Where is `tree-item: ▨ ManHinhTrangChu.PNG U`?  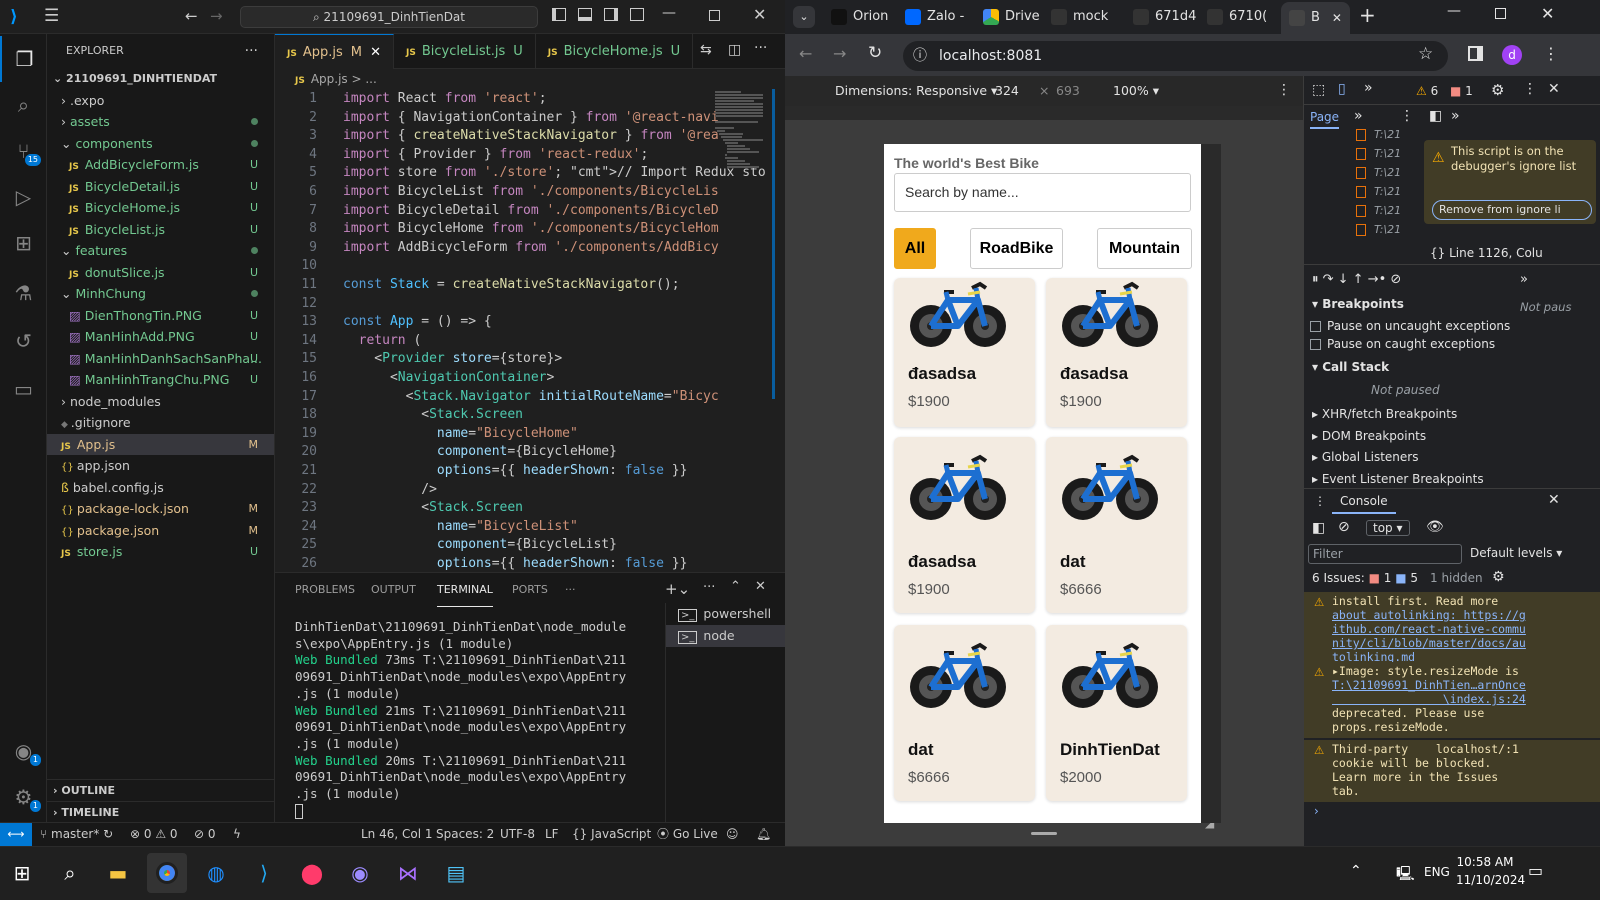 tree-item: ▨ ManHinhTrangChu.PNG U is located at coordinates (160, 380).